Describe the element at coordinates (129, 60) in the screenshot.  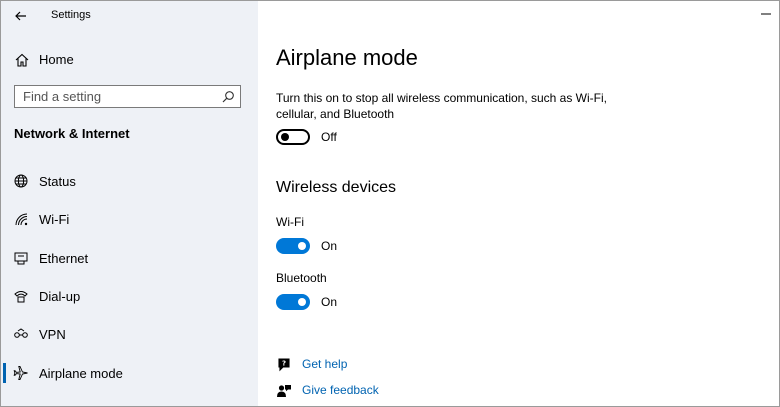
I see `sidebar-item-home: Home` at that location.